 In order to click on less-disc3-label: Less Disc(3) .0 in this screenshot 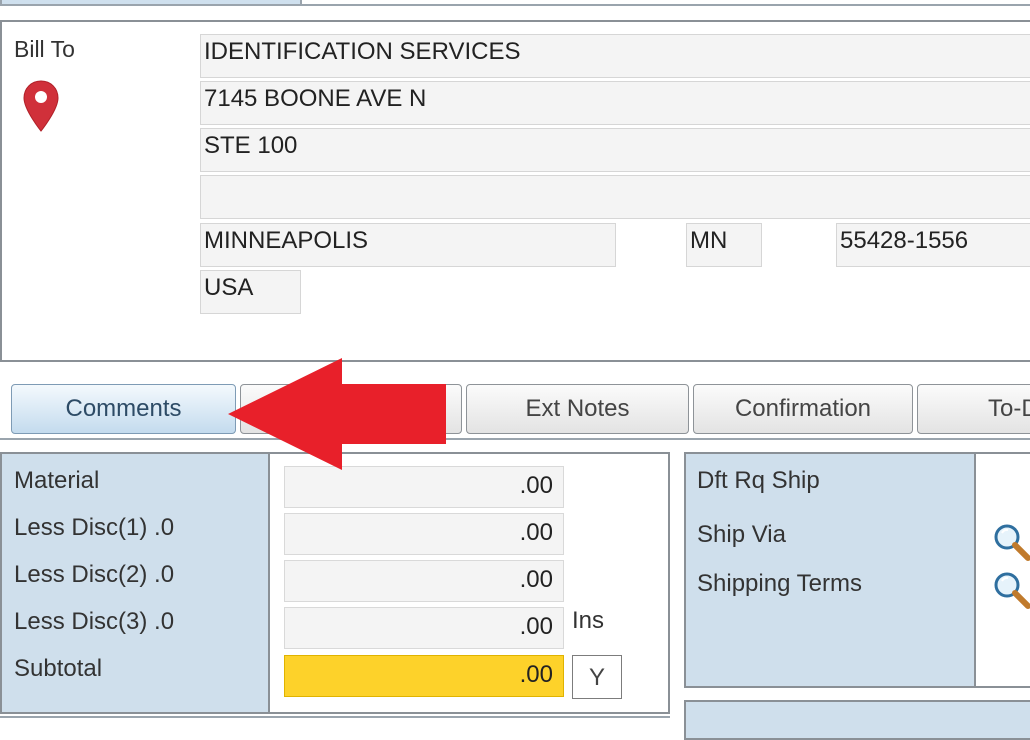, I will do `click(94, 621)`.